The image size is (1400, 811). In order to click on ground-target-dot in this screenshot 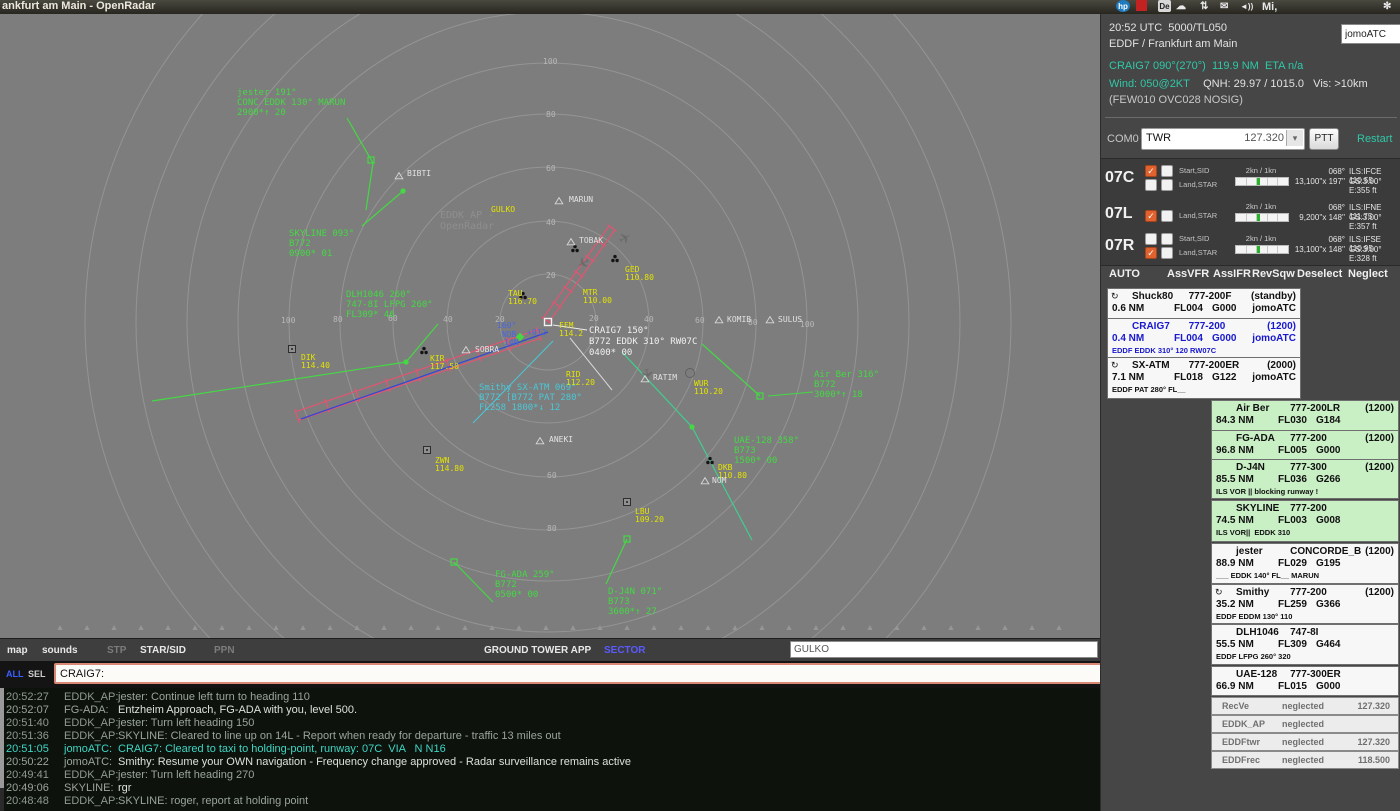, I will do `click(615, 256)`.